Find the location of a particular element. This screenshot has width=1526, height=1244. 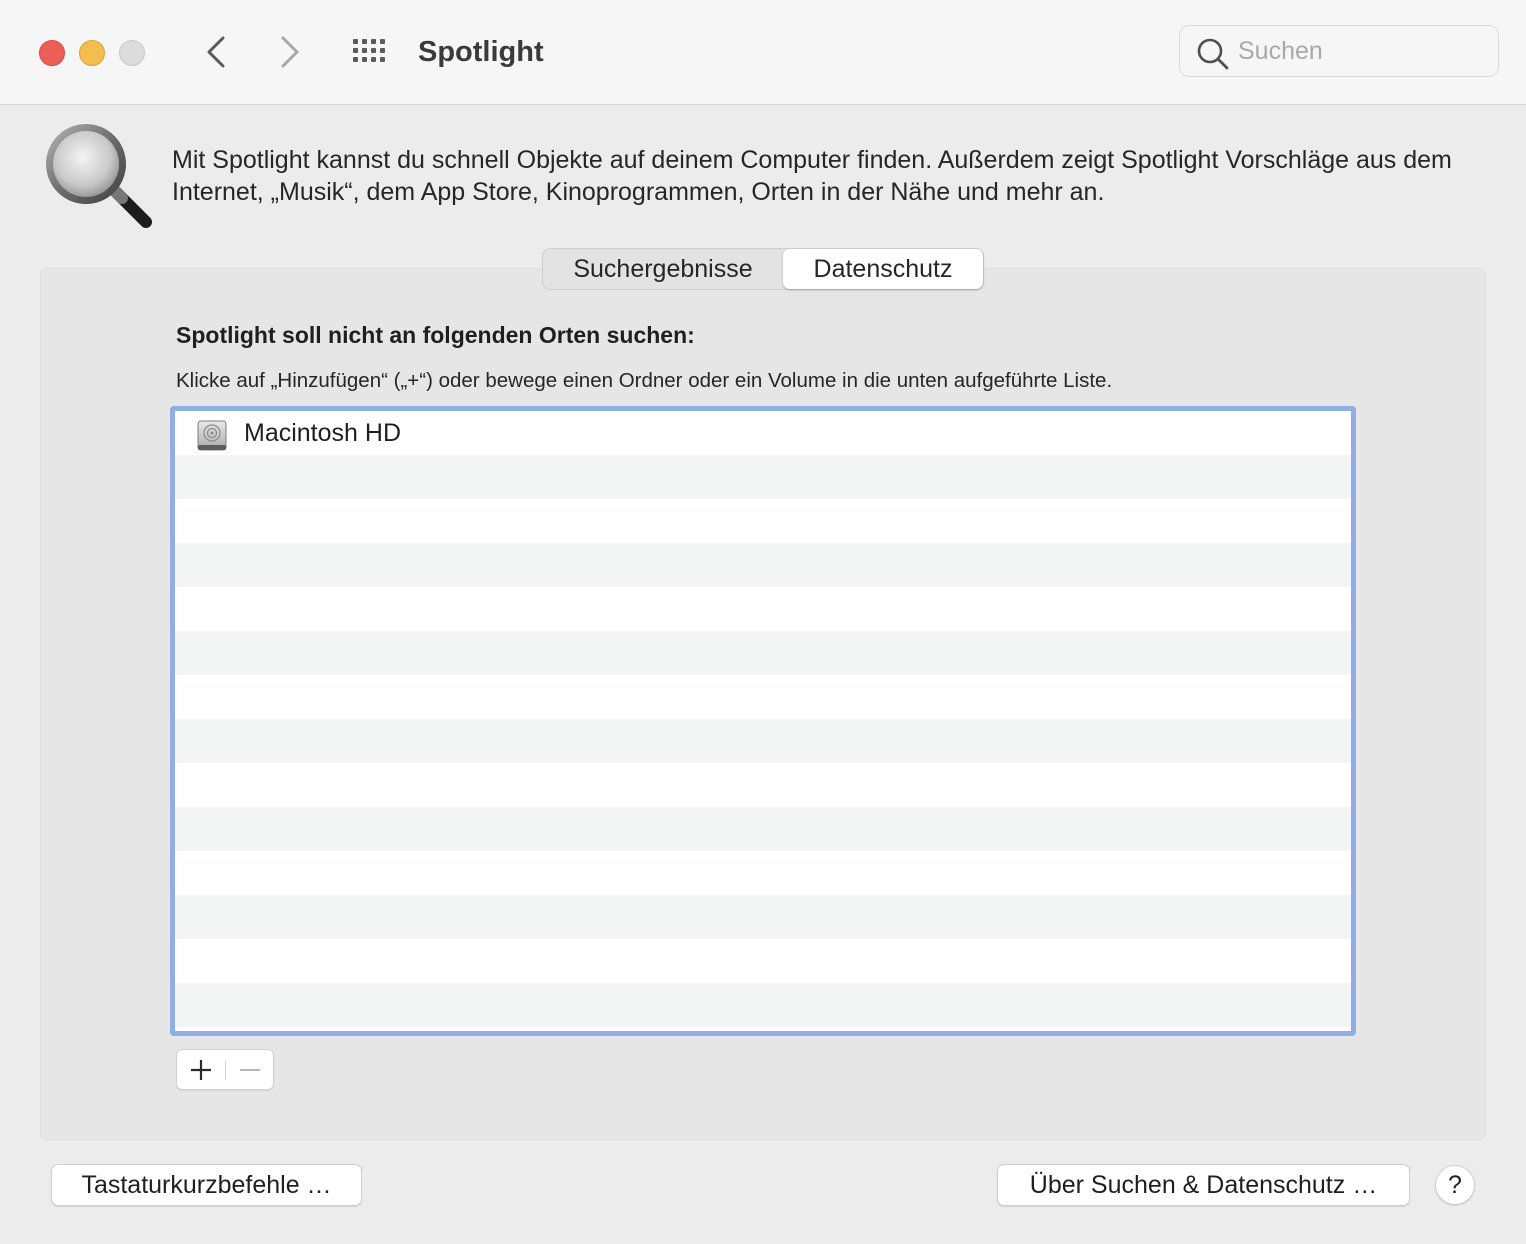

search-field is located at coordinates (1339, 51).